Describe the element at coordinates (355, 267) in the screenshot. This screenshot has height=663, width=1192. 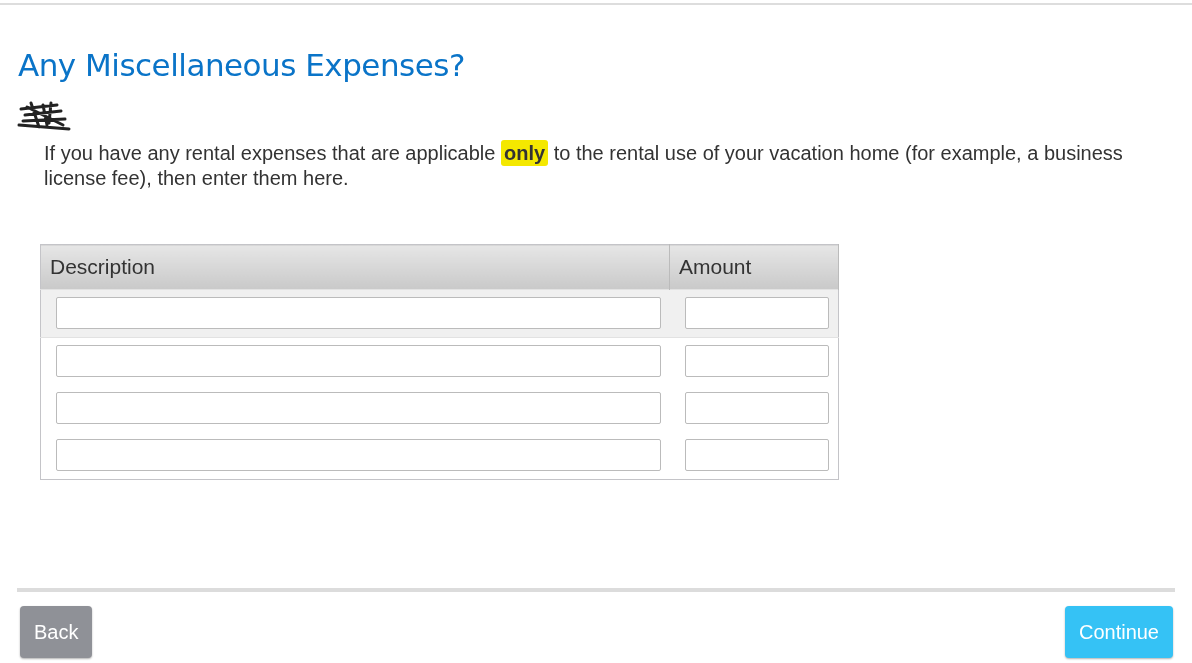
I see `column-header: Description` at that location.